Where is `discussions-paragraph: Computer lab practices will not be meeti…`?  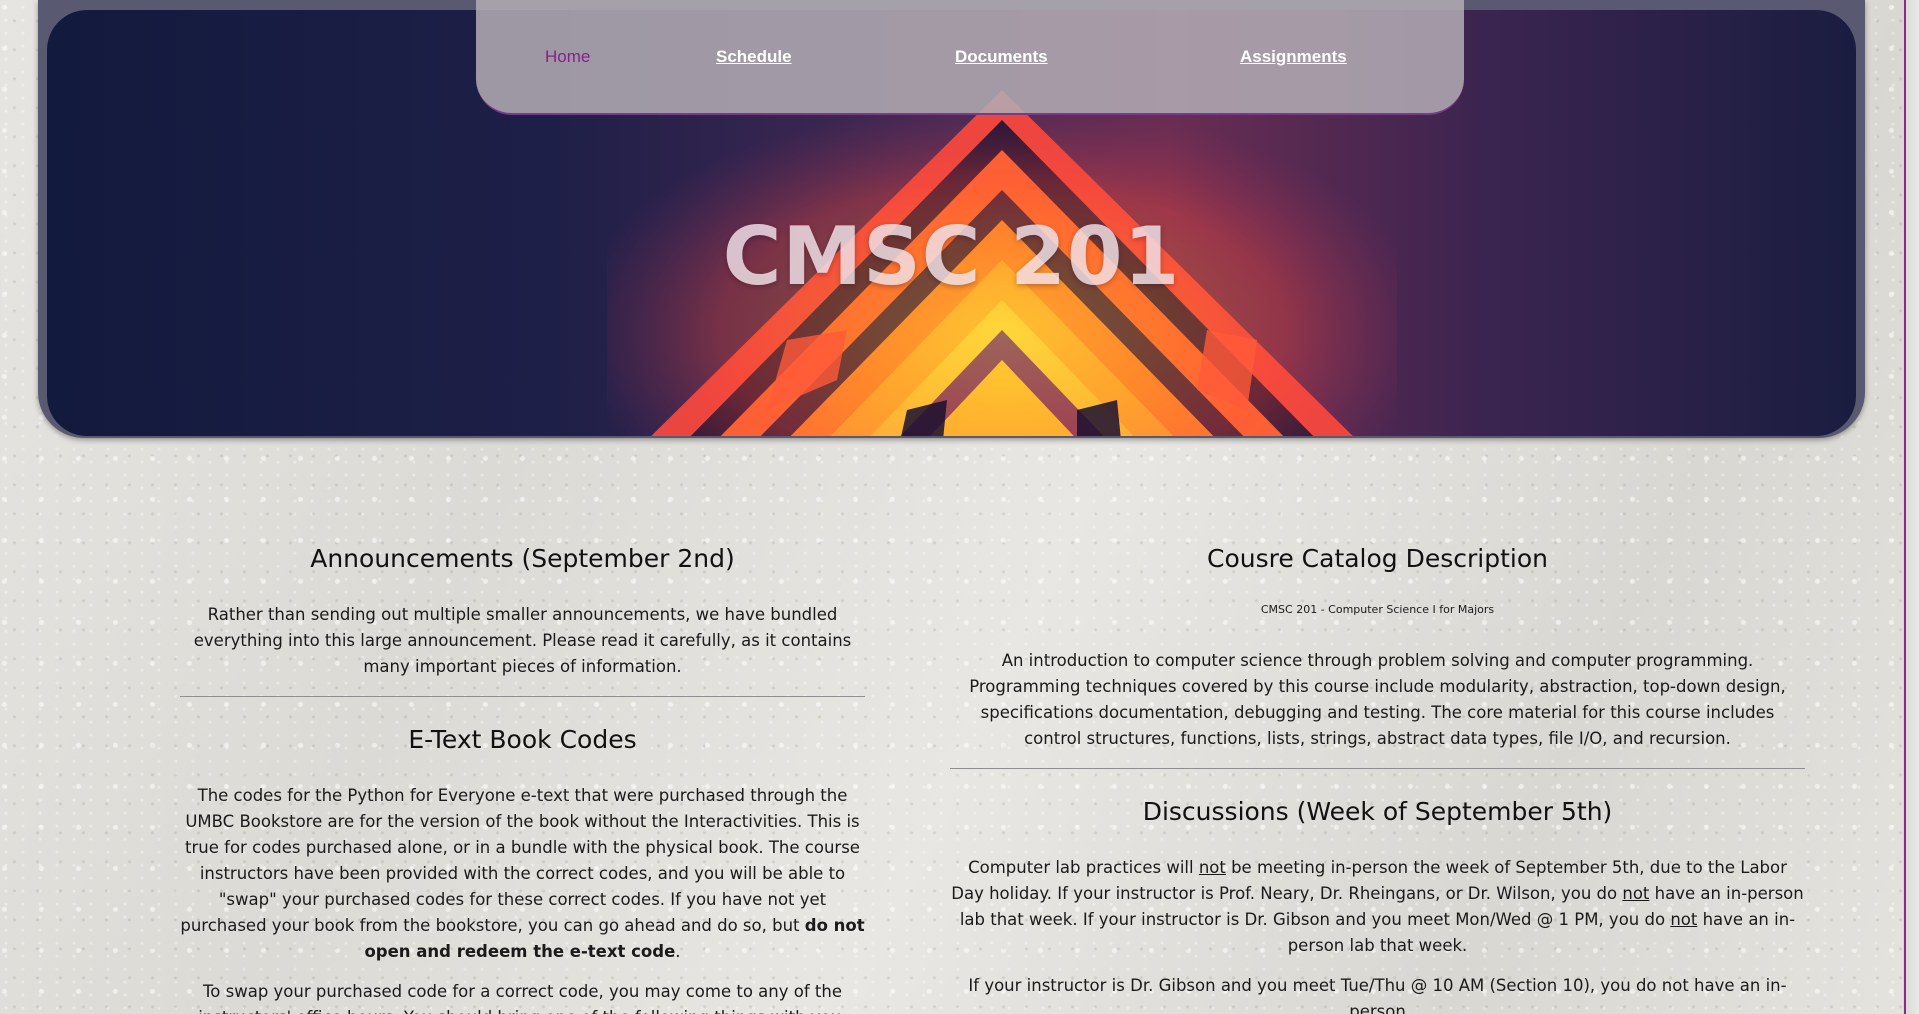 discussions-paragraph: Computer lab practices will not be meeti… is located at coordinates (1377, 907).